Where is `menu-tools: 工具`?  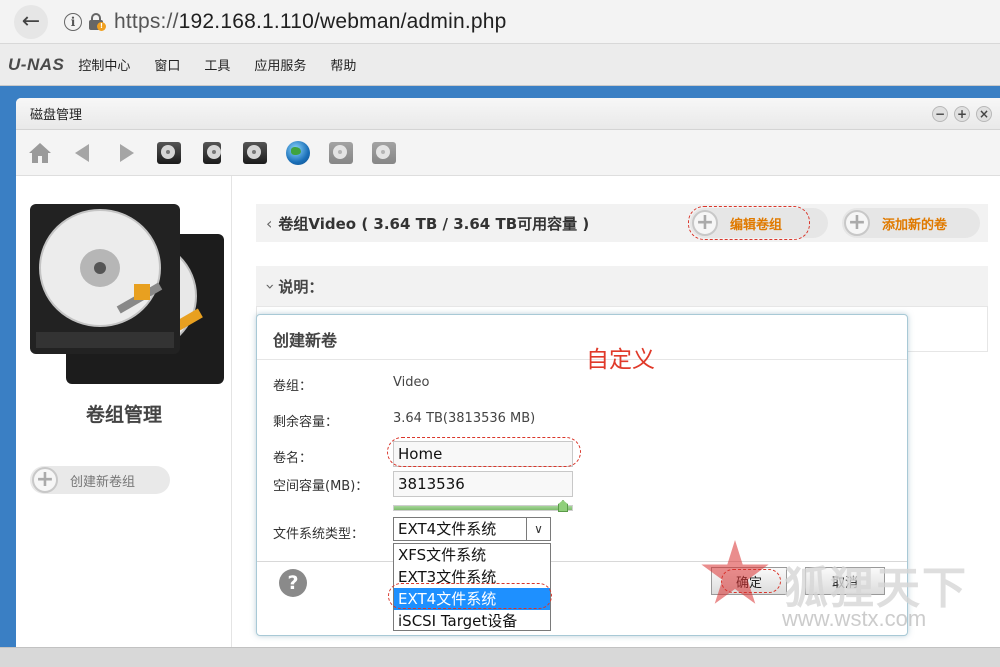 menu-tools: 工具 is located at coordinates (217, 64).